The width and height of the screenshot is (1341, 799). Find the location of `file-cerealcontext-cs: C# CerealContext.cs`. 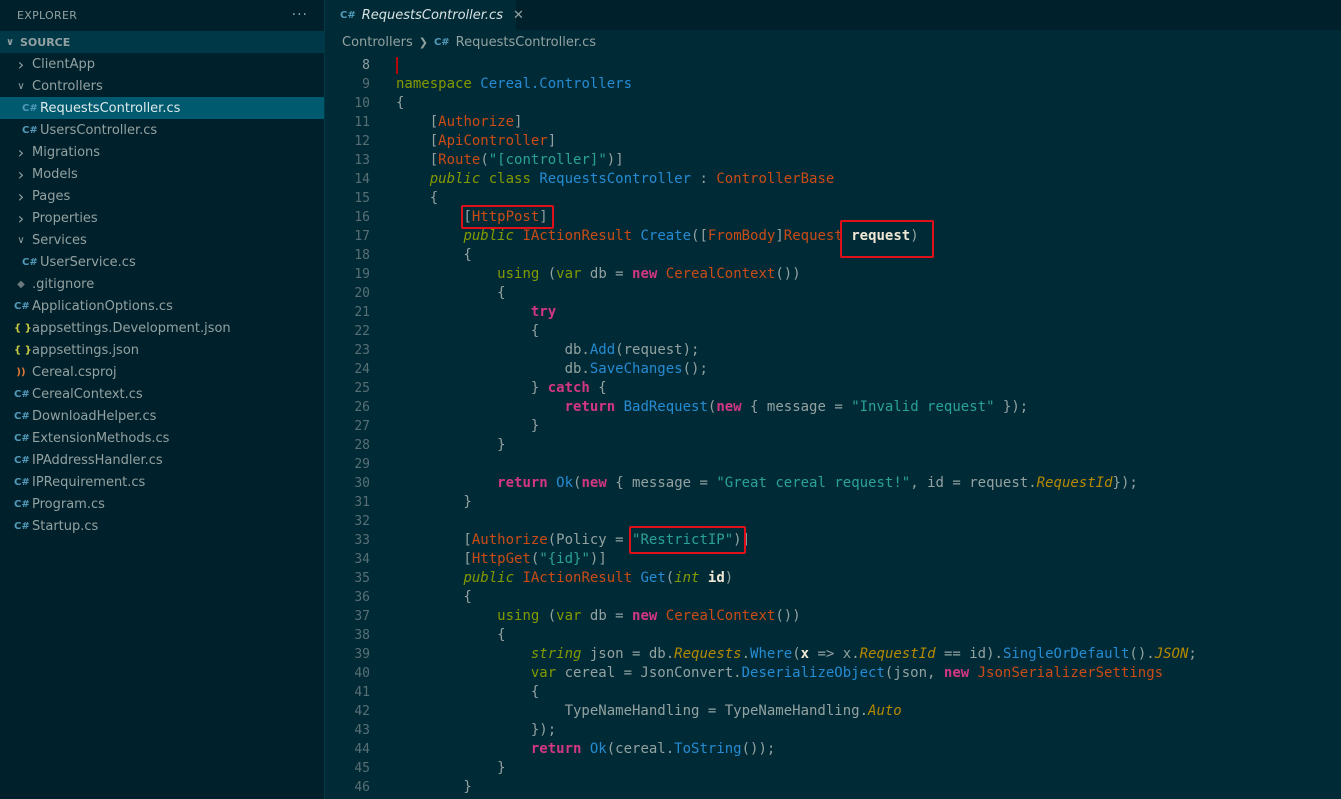

file-cerealcontext-cs: C# CerealContext.cs is located at coordinates (162, 394).